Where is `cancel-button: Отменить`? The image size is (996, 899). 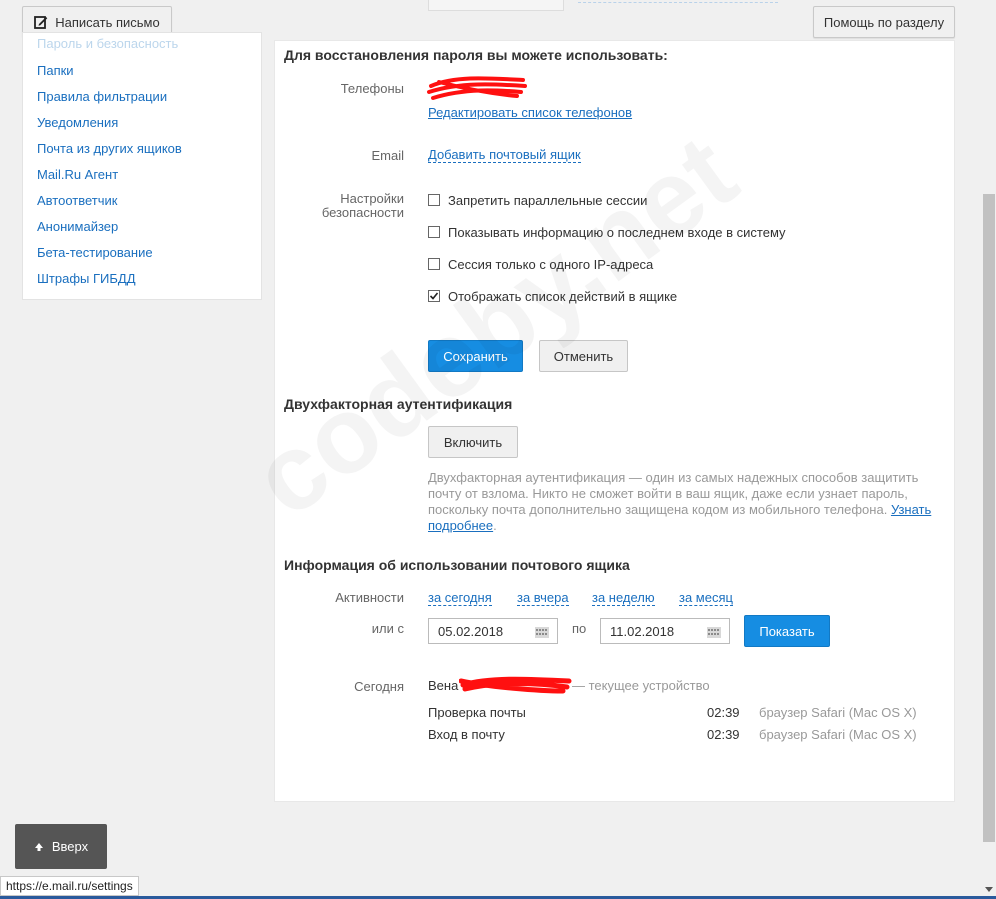
cancel-button: Отменить is located at coordinates (583, 356).